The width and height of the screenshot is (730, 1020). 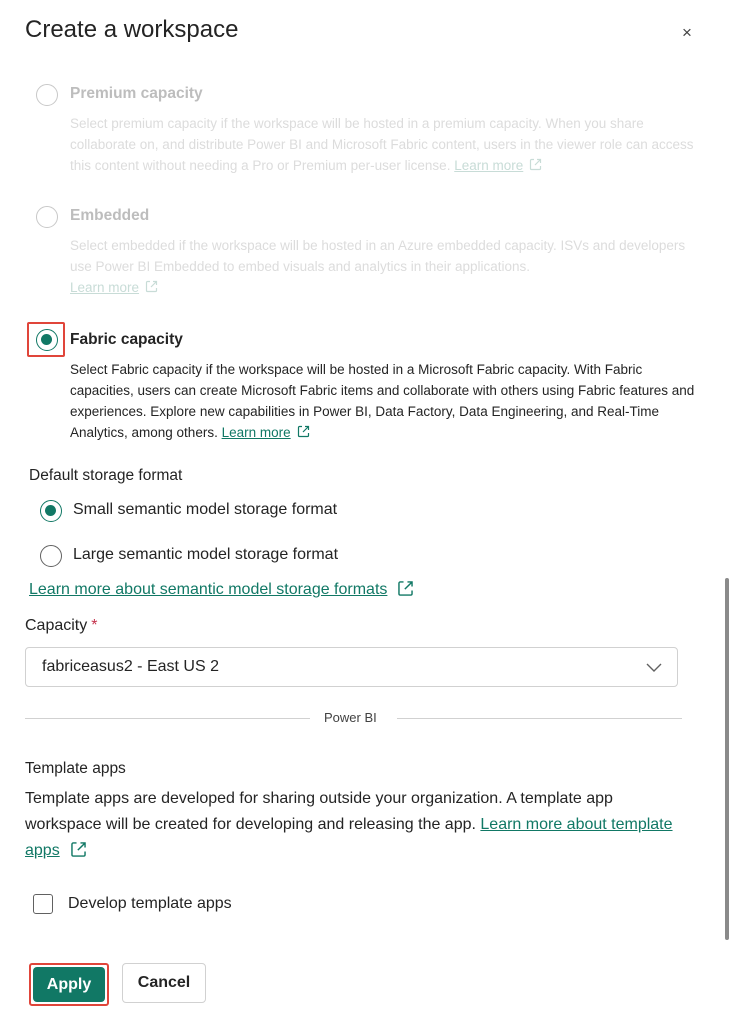 I want to click on large-storage-radio, so click(x=51, y=556).